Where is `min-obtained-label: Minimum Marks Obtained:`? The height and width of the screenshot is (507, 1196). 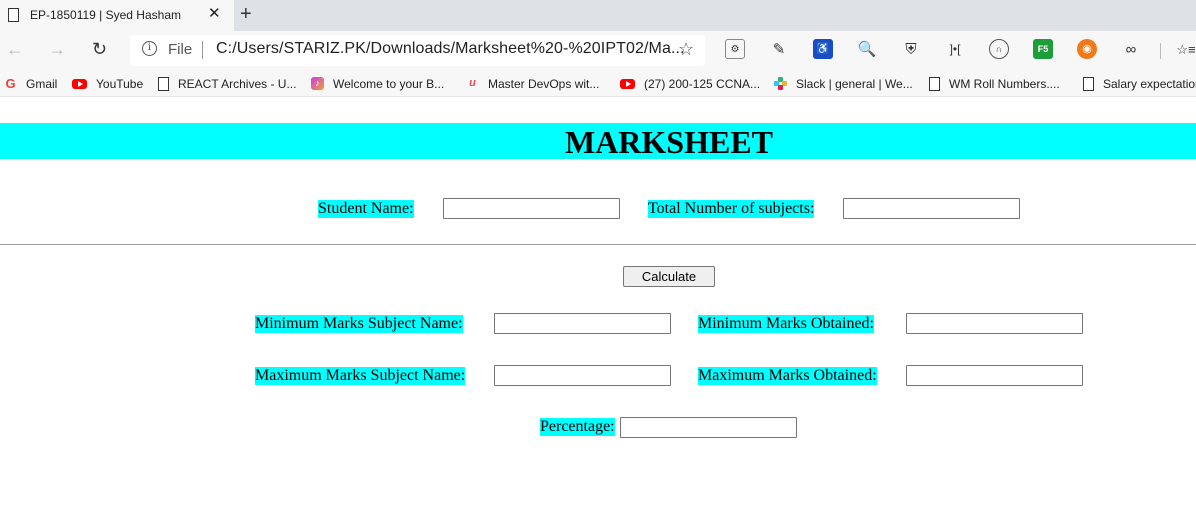
min-obtained-label: Minimum Marks Obtained: is located at coordinates (786, 324).